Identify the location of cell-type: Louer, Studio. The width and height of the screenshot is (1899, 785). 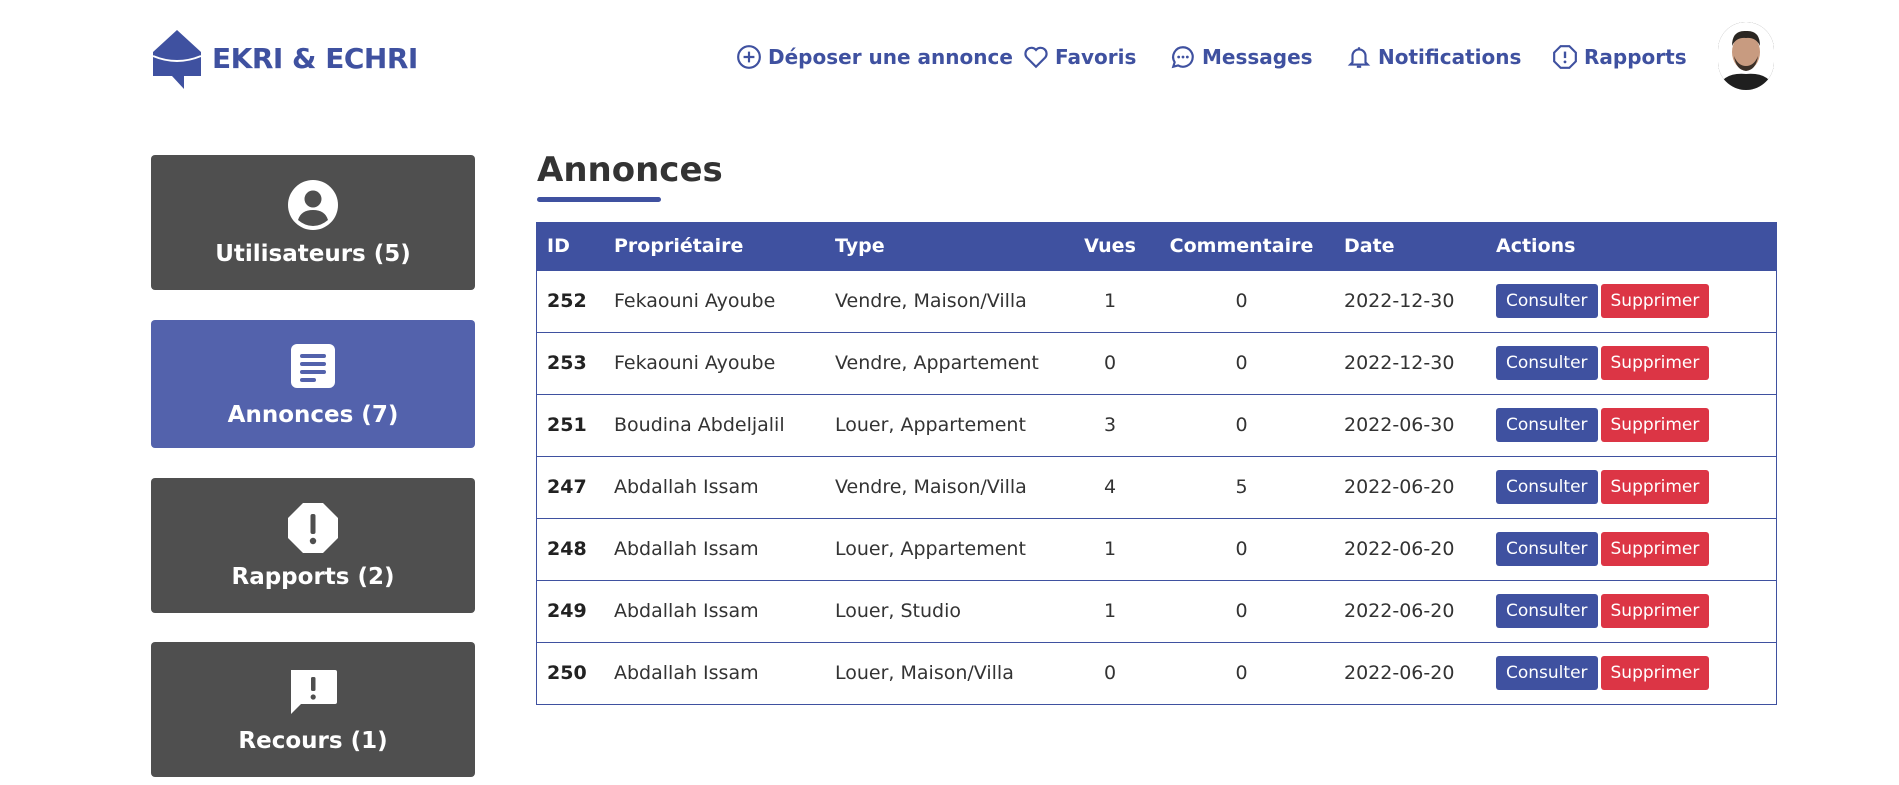
(948, 610).